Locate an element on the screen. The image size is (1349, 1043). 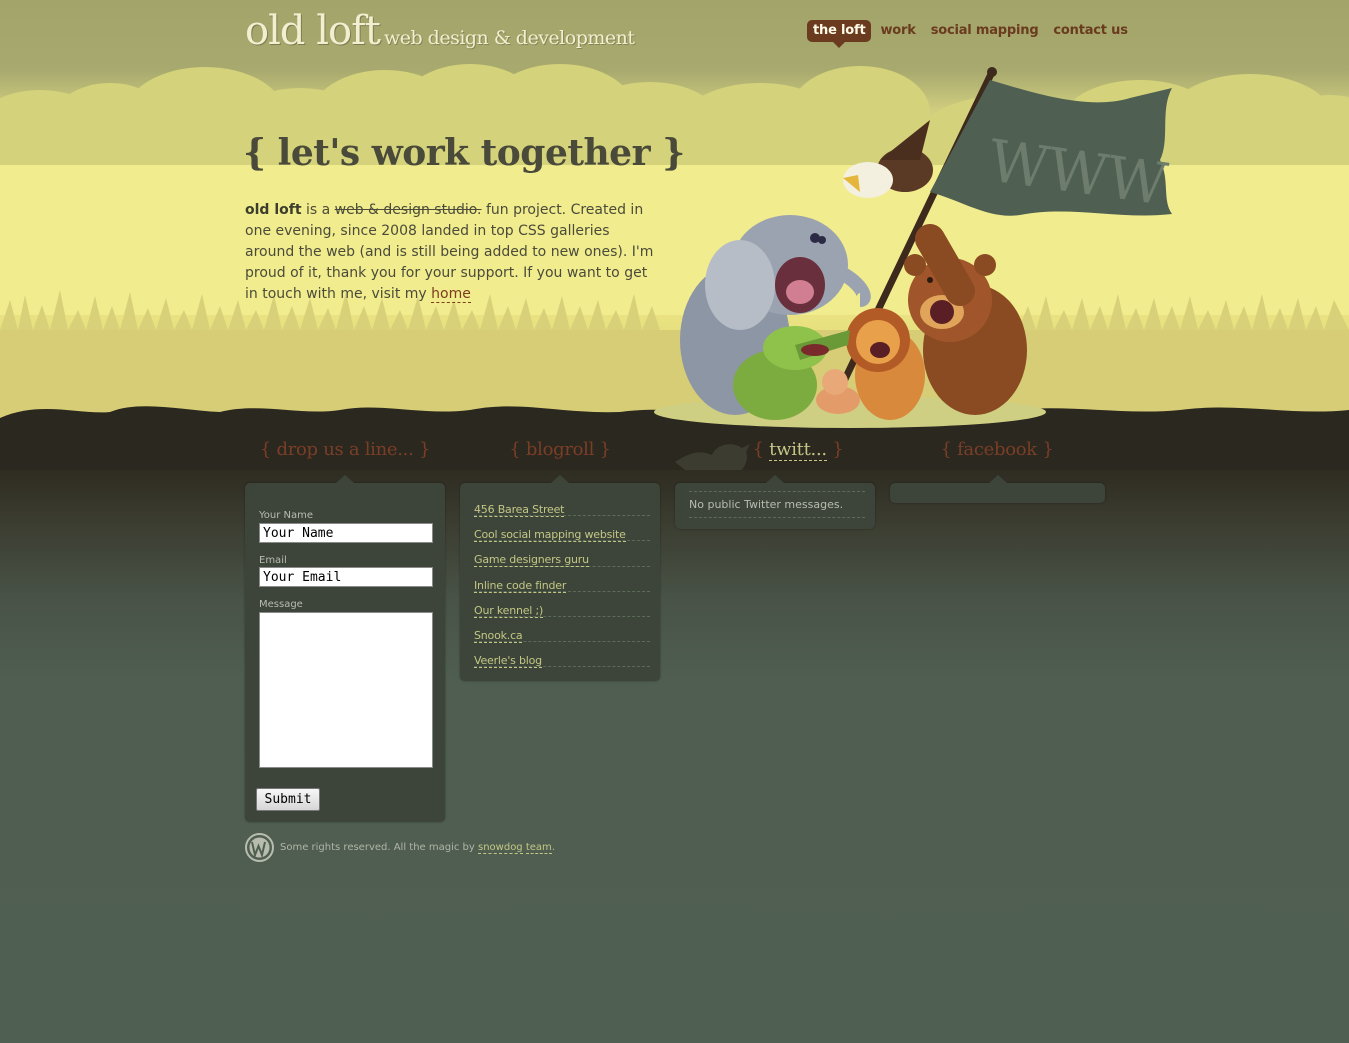
blogroll-link: 456 Barea Street is located at coordinates (519, 510).